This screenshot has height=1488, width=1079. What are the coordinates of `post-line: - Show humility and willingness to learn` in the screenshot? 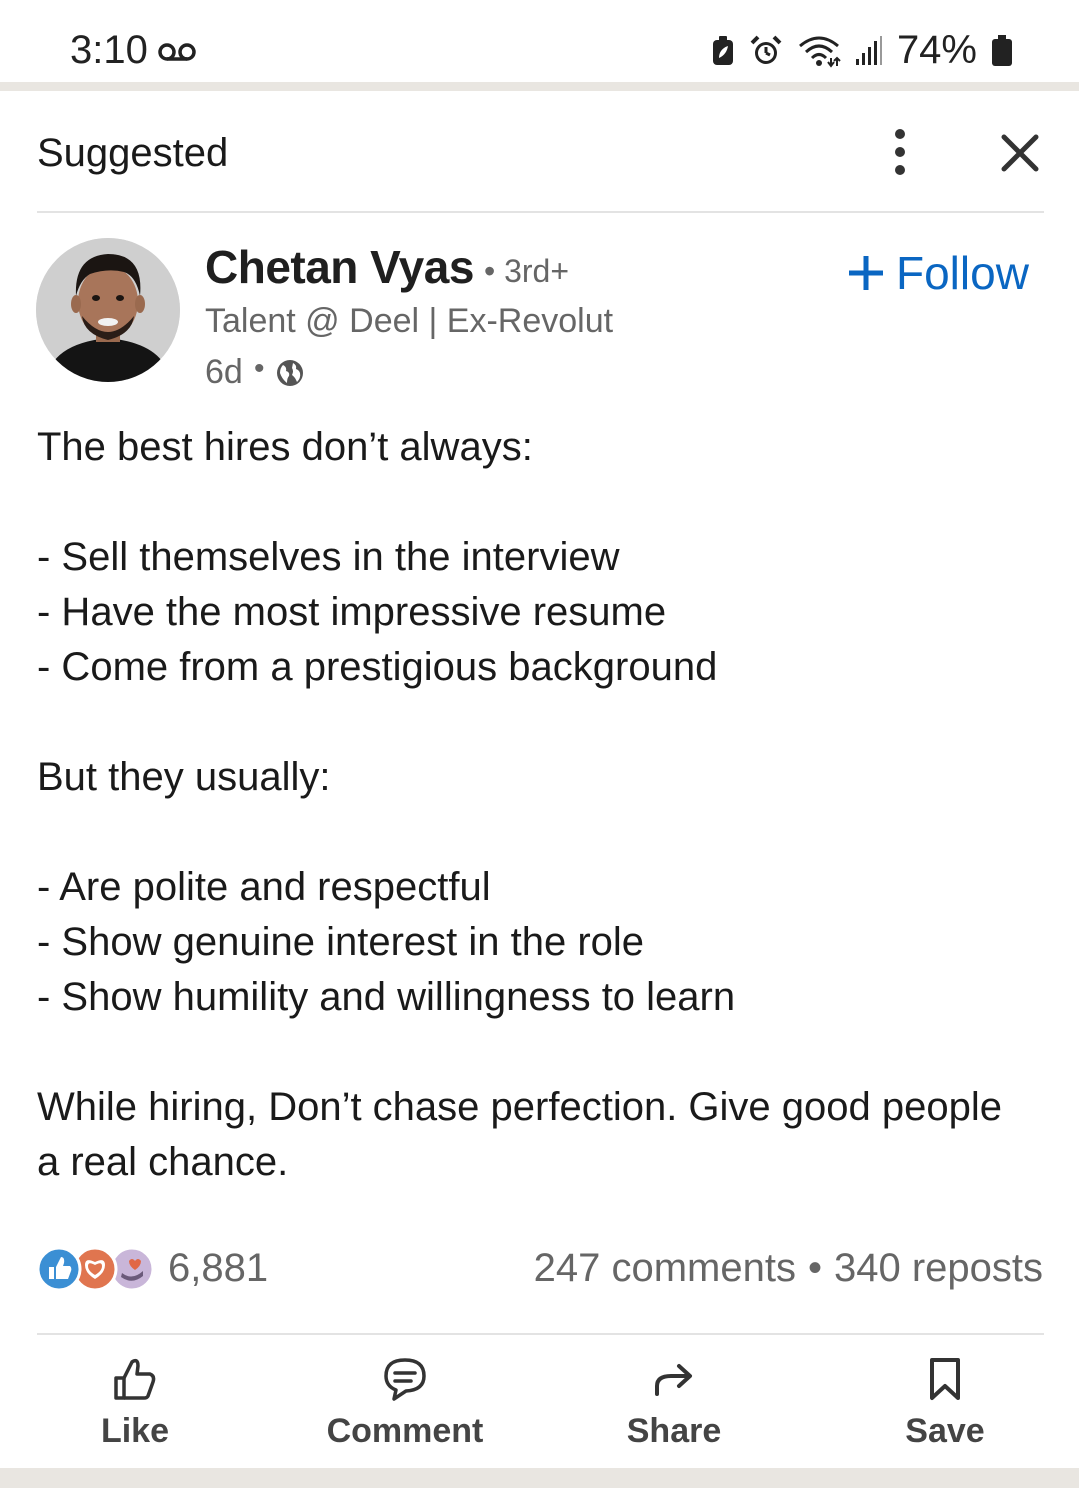 It's located at (386, 997).